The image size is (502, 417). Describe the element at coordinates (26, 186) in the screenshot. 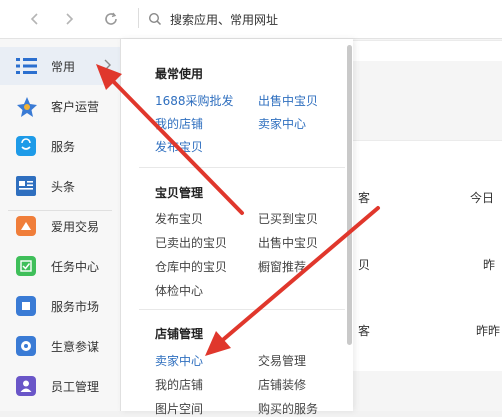

I see `news-icon` at that location.